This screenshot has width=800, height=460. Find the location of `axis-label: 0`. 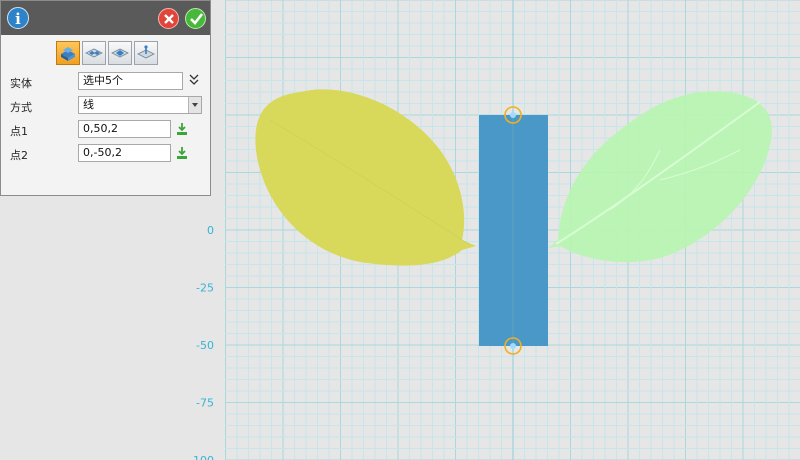

axis-label: 0 is located at coordinates (210, 230).